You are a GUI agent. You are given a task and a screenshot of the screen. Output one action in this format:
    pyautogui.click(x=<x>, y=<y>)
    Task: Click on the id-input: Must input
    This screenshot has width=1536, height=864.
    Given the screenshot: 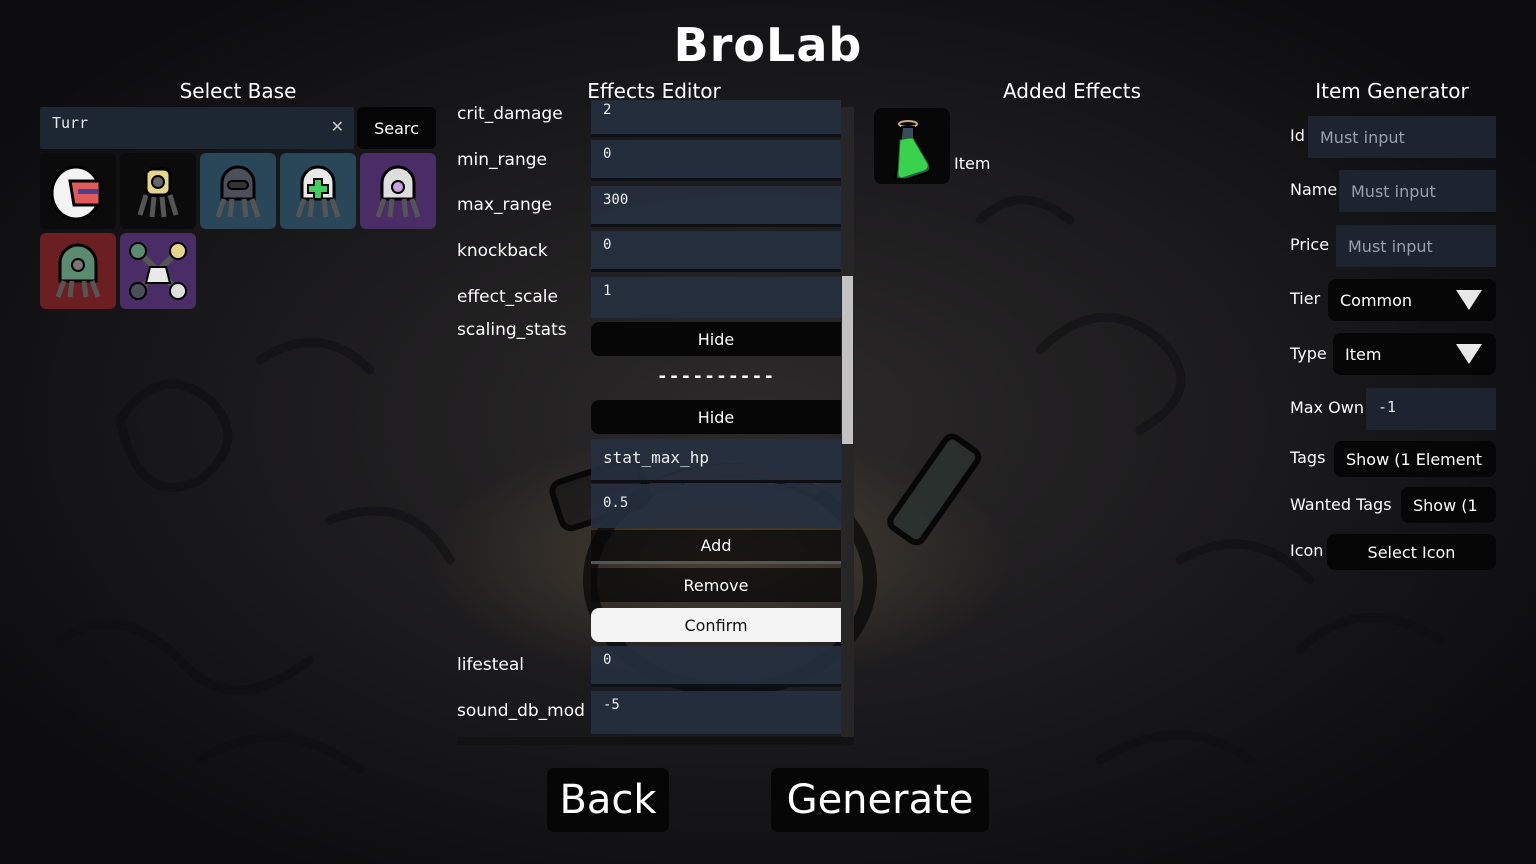 What is the action you would take?
    pyautogui.click(x=1402, y=137)
    